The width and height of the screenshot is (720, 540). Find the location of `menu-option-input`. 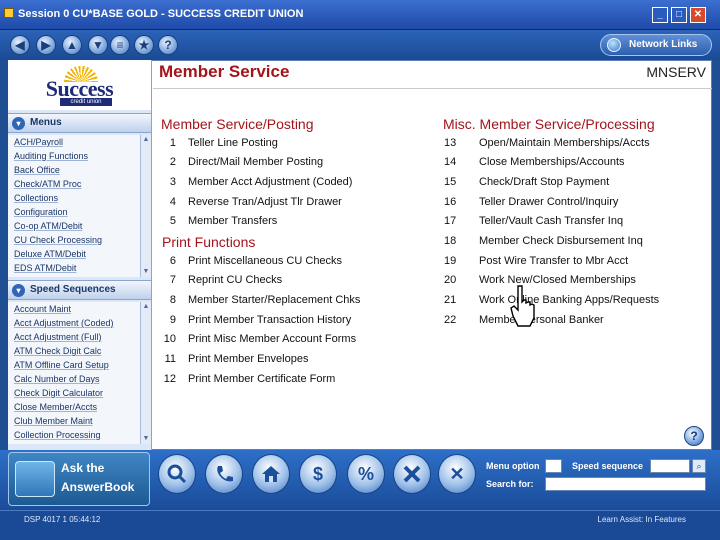

menu-option-input is located at coordinates (553, 466).